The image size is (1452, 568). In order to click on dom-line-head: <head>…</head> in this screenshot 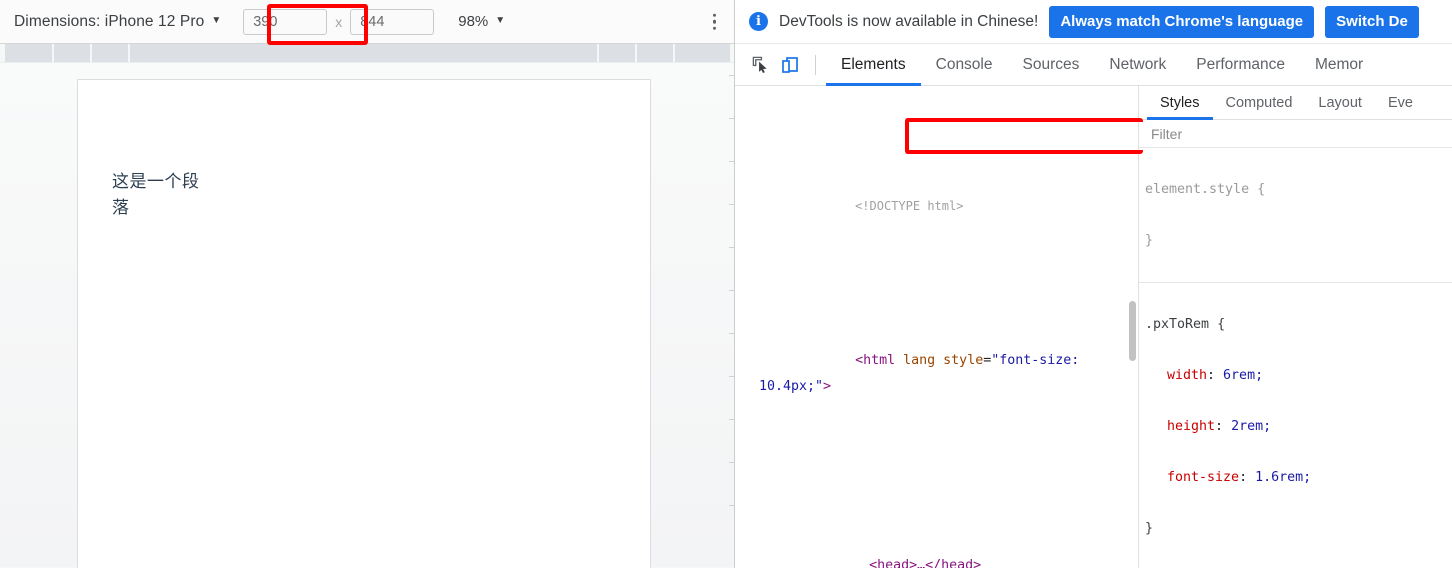, I will do `click(936, 535)`.